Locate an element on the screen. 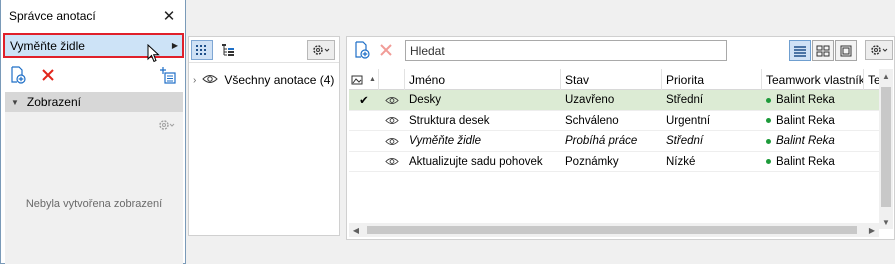 The width and height of the screenshot is (895, 264). list-view-button is located at coordinates (800, 50).